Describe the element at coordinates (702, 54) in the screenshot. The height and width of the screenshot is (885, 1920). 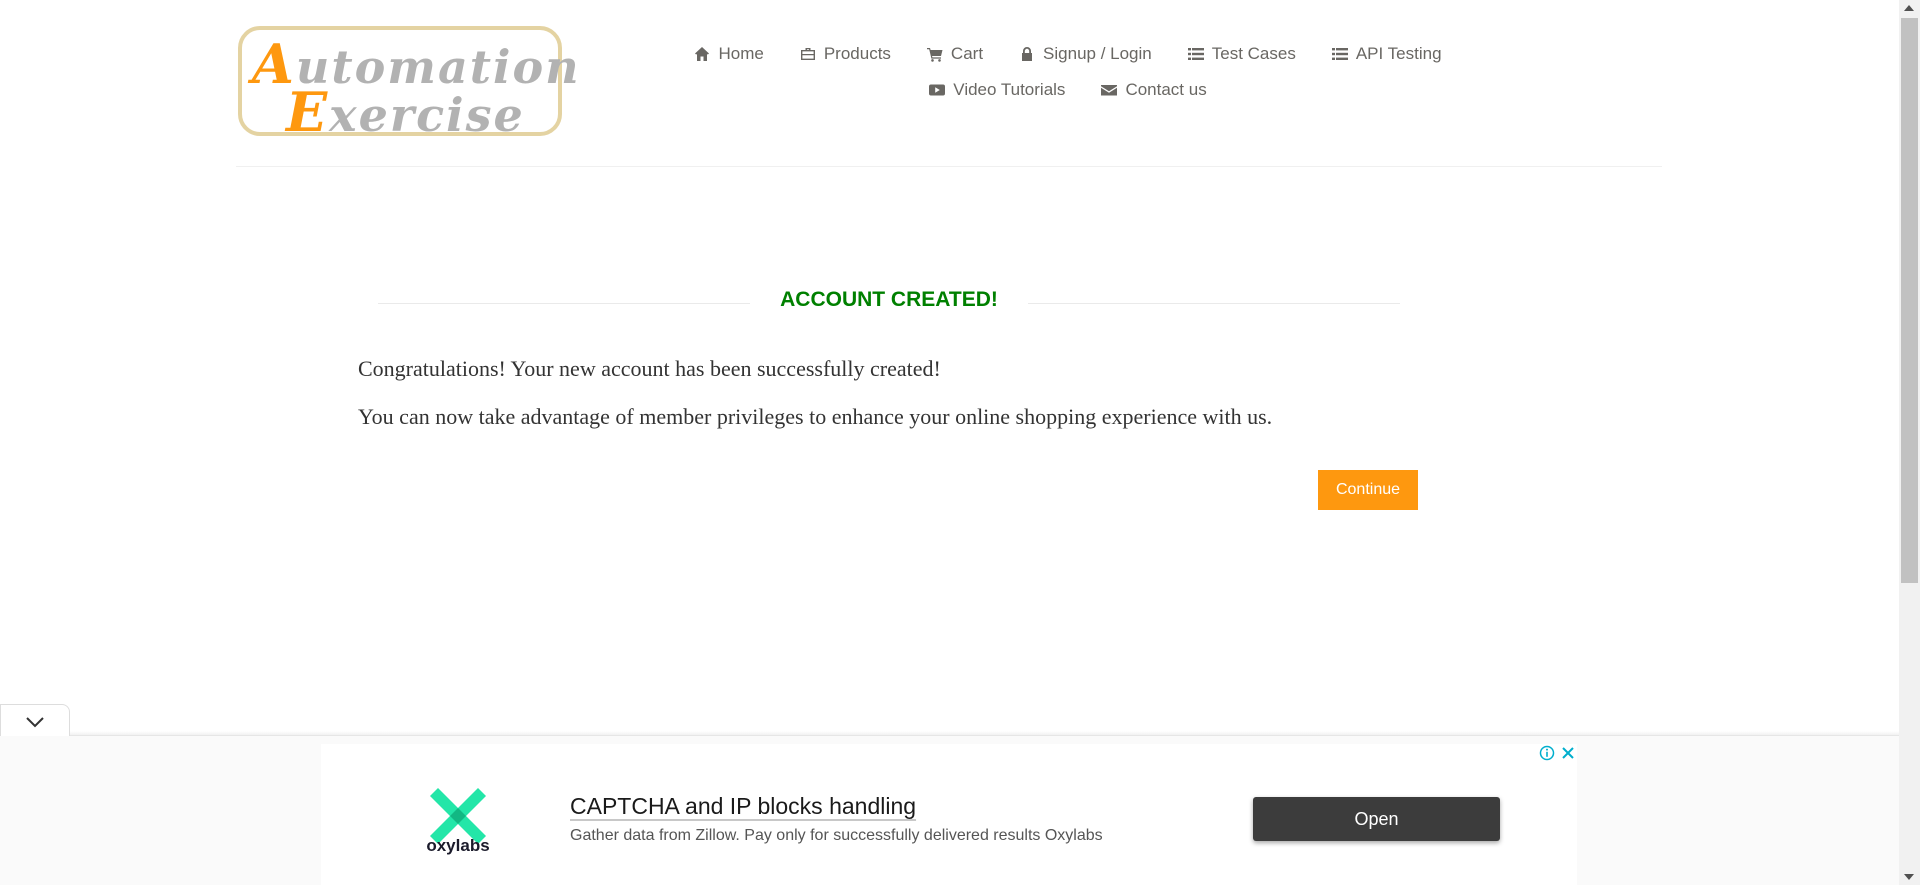
I see `home-icon` at that location.